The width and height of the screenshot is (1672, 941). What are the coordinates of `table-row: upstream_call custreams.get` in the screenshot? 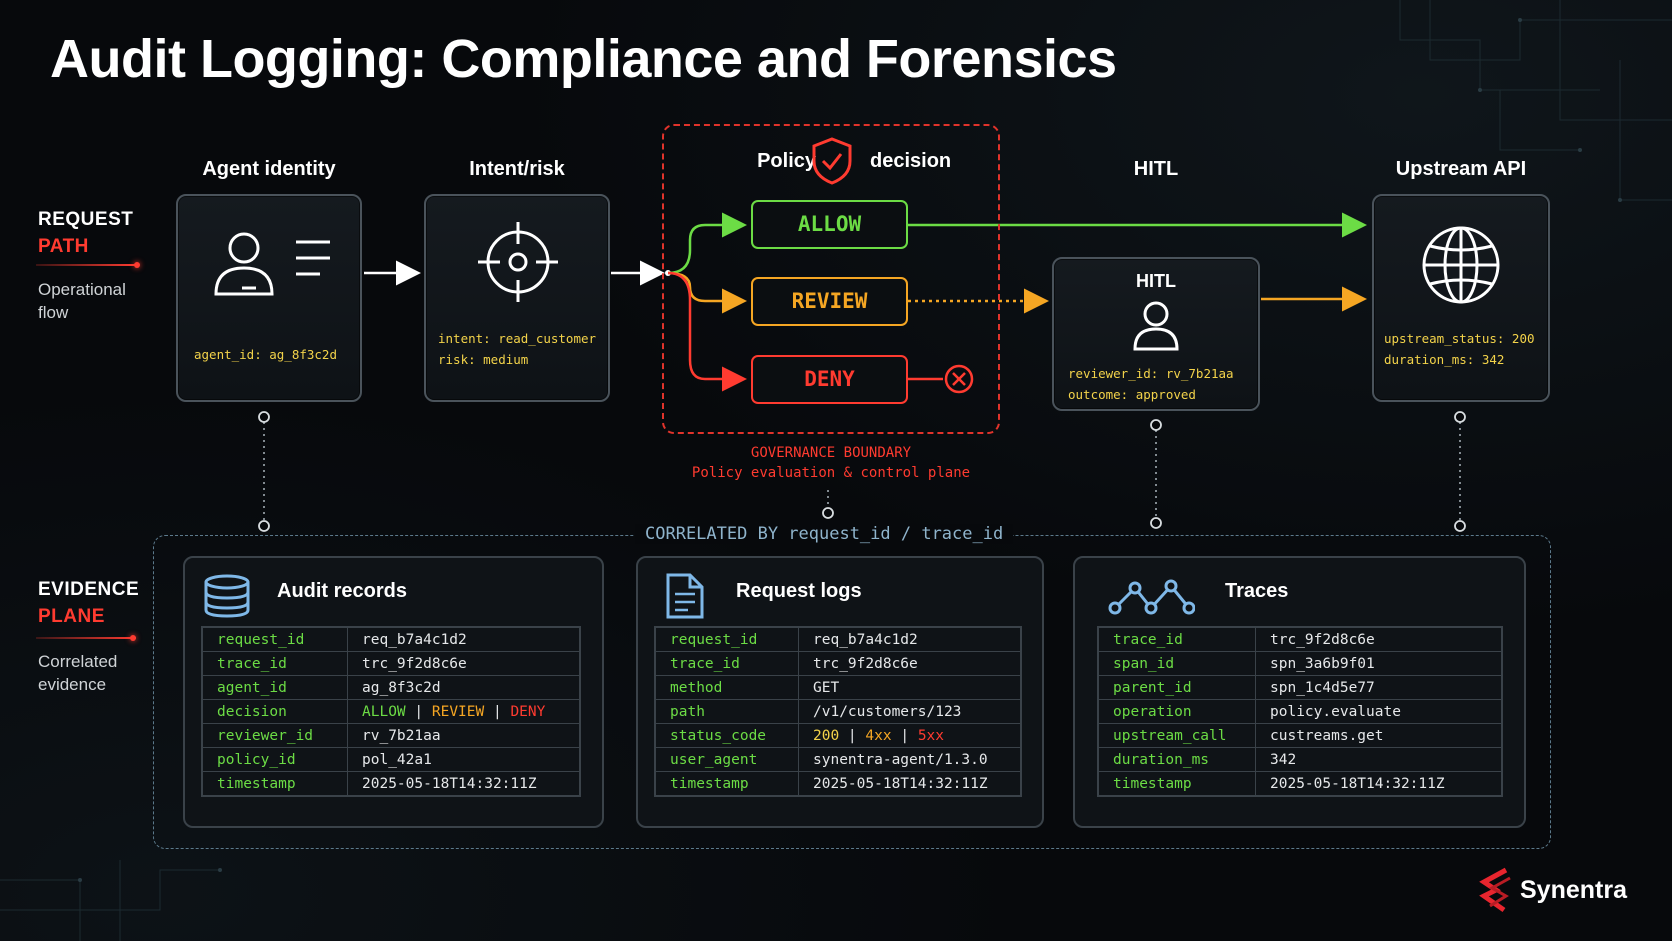 It's located at (1300, 735).